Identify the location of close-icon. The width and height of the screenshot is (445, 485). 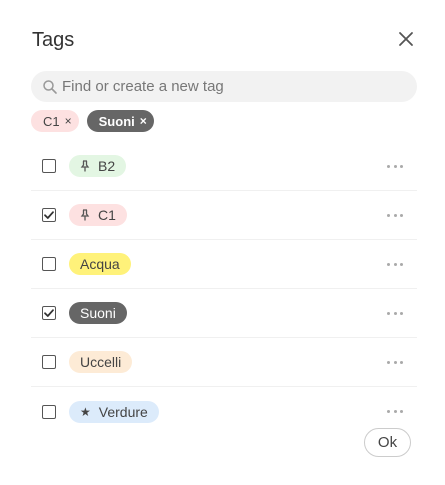
(406, 39).